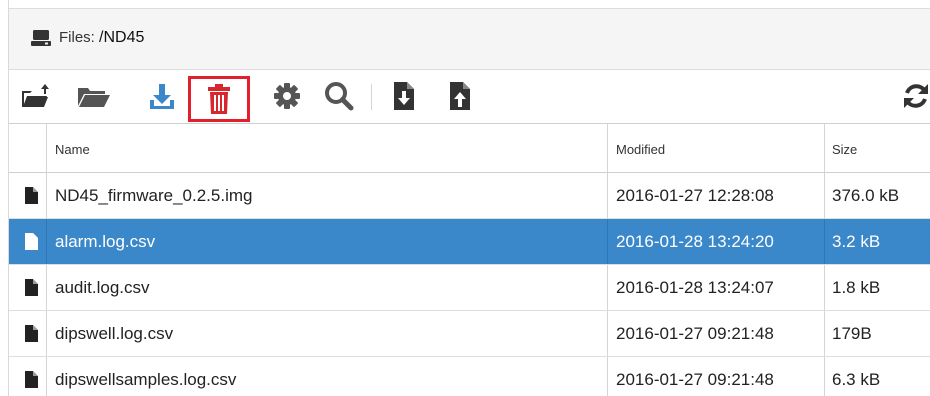  What do you see at coordinates (852, 333) in the screenshot?
I see `file-size: 179B` at bounding box center [852, 333].